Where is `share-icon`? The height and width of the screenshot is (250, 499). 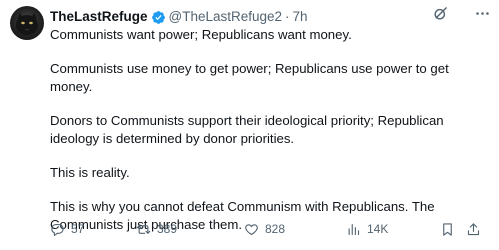
share-icon is located at coordinates (473, 228).